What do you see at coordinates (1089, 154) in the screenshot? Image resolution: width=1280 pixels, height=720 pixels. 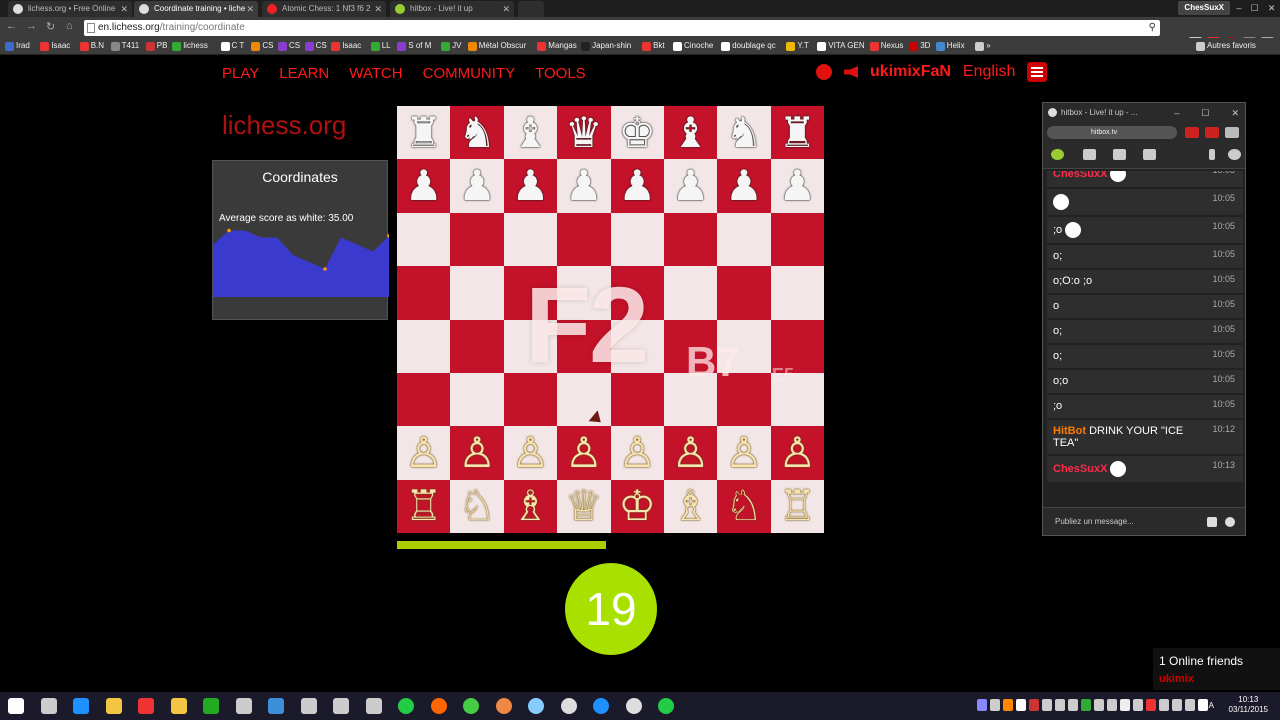 I see `users-icon` at bounding box center [1089, 154].